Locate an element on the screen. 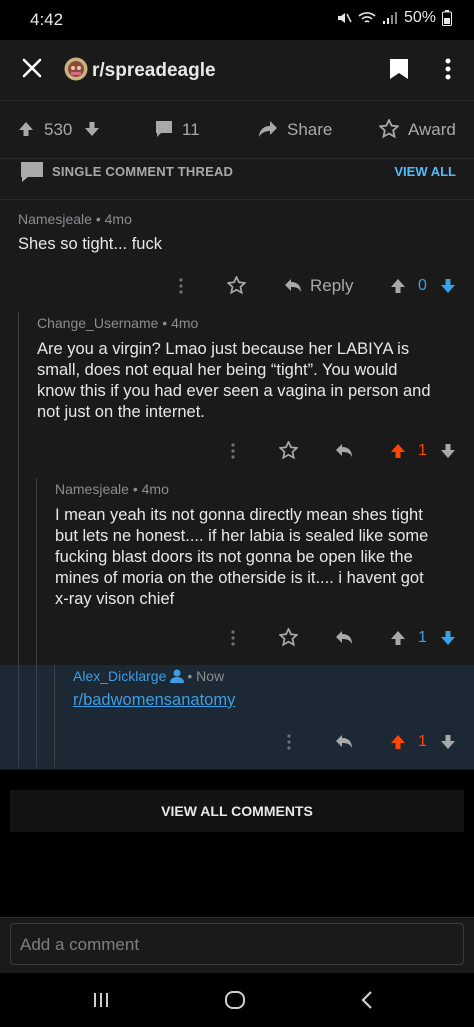 This screenshot has height=1027, width=474. comment-line: not just on the internet. is located at coordinates (121, 412).